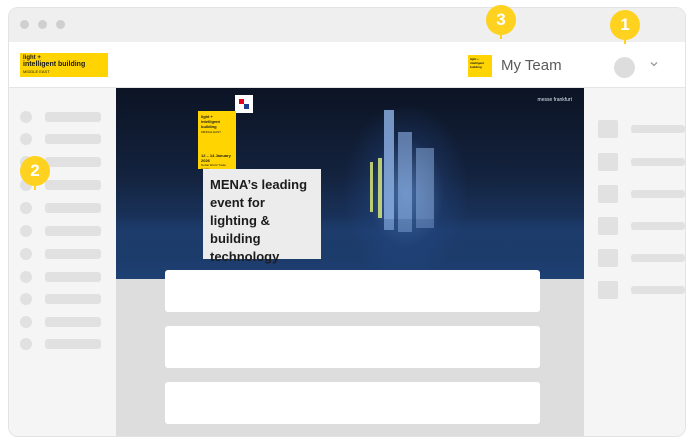  Describe the element at coordinates (211, 132) in the screenshot. I see `event-name-line3: MIDDLE EAST` at that location.